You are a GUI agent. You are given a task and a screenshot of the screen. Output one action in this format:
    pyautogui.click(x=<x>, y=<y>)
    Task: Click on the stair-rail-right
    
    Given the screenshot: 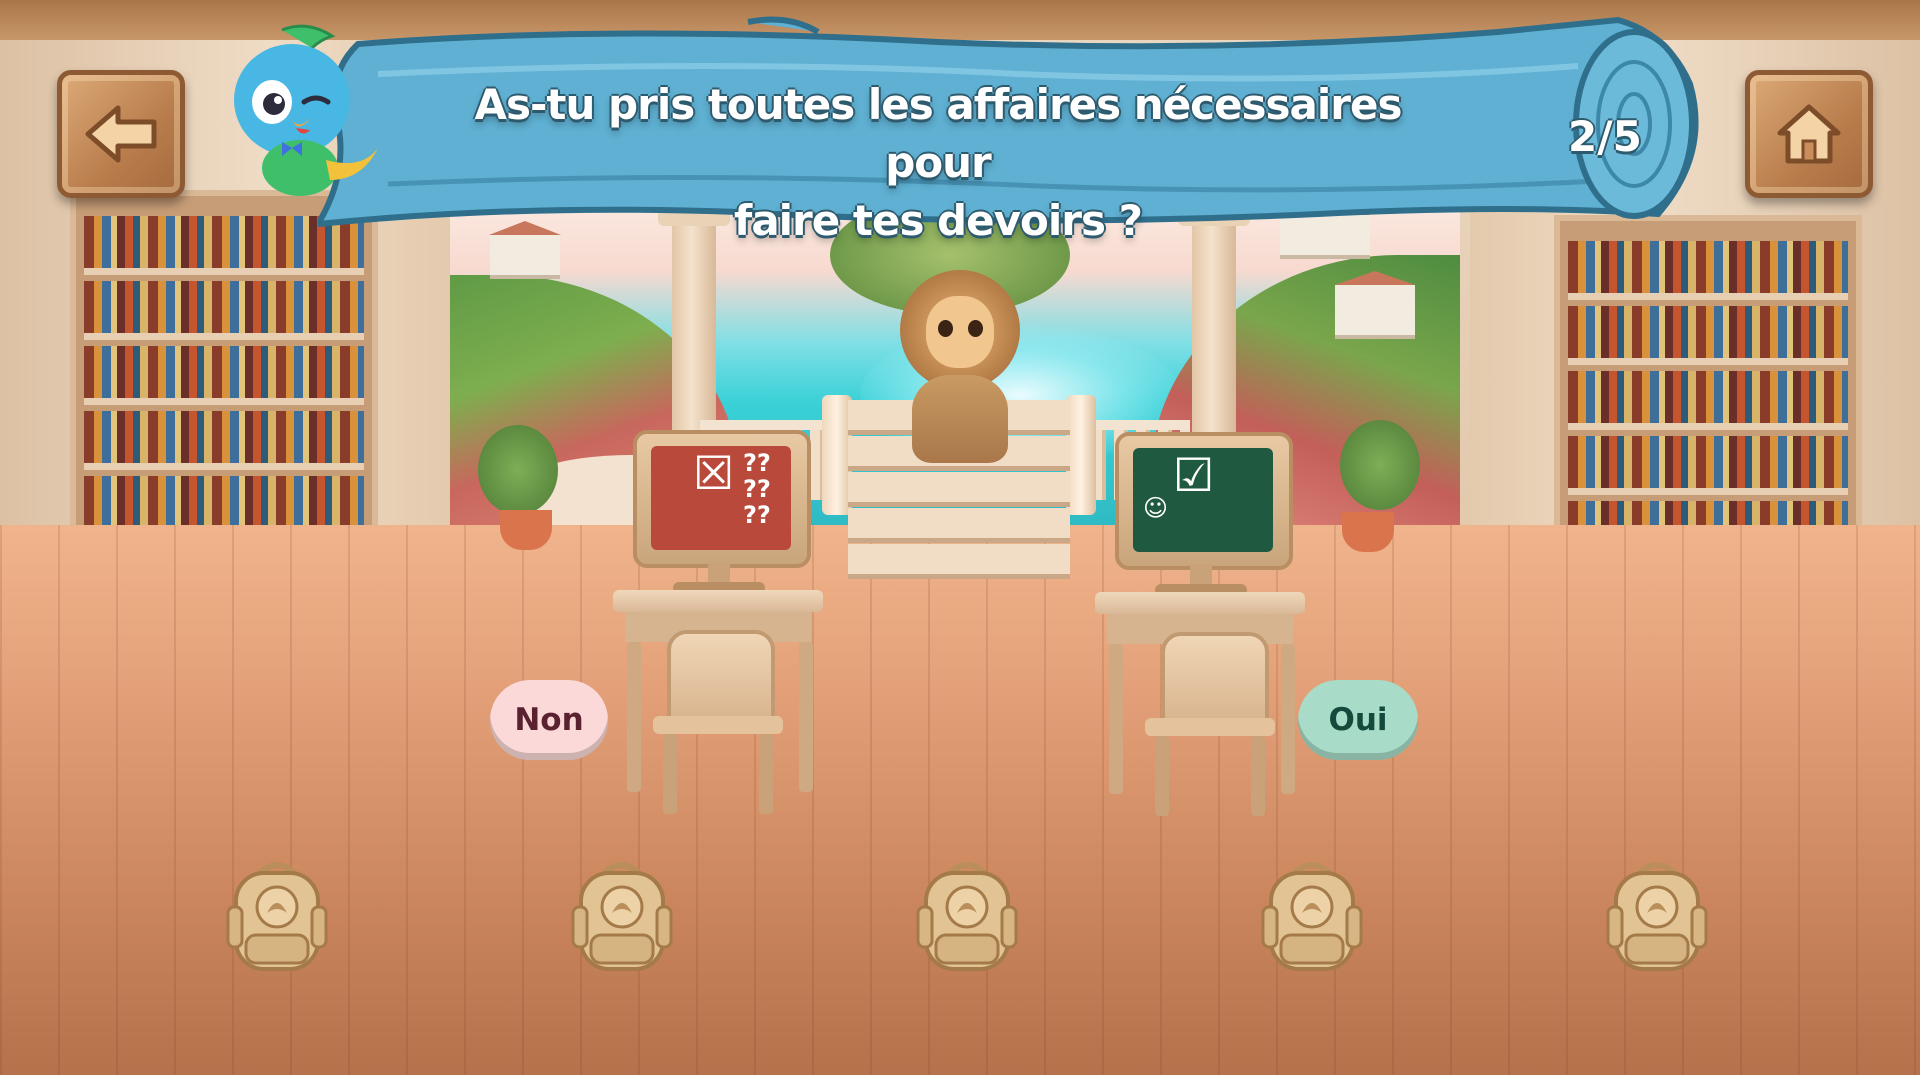 What is the action you would take?
    pyautogui.click(x=1081, y=455)
    